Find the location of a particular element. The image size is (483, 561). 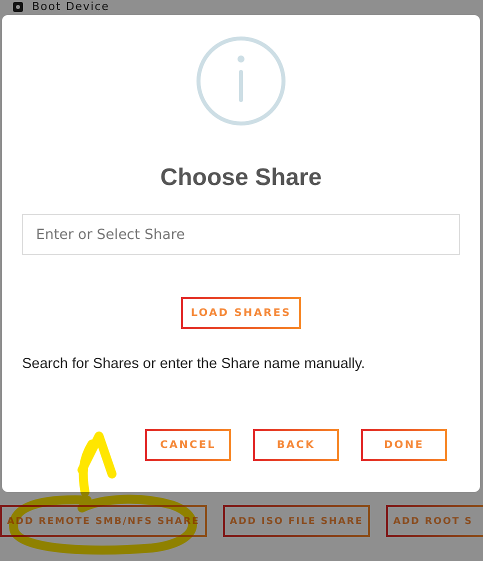

hint-text: Search for Shares or enter the Share name manually. is located at coordinates (194, 364).